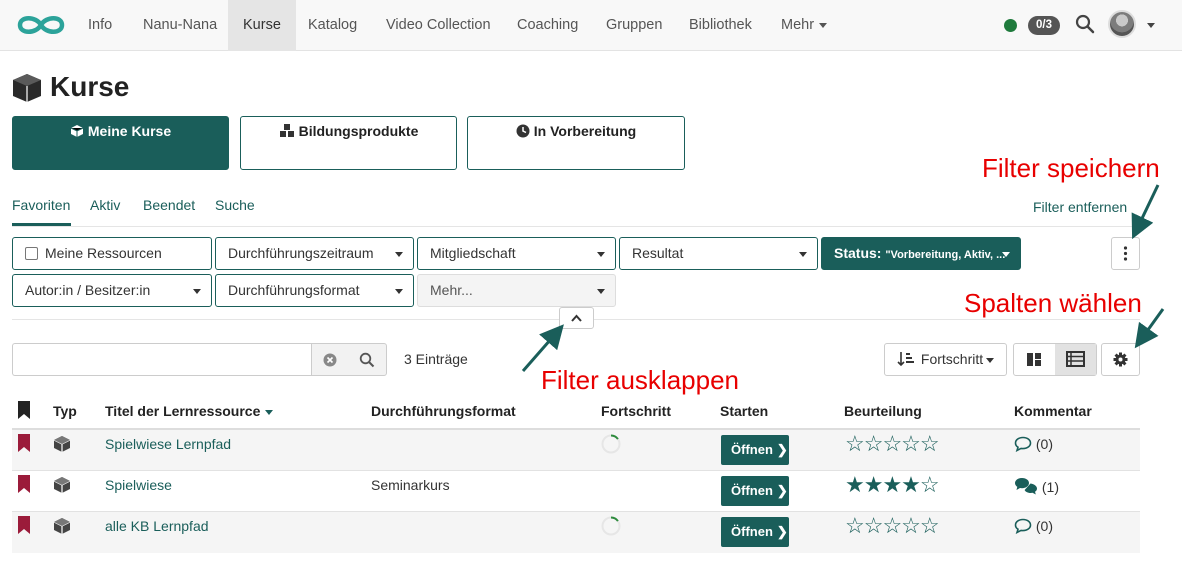 The height and width of the screenshot is (570, 1182). What do you see at coordinates (31, 253) in the screenshot?
I see `checkbox` at bounding box center [31, 253].